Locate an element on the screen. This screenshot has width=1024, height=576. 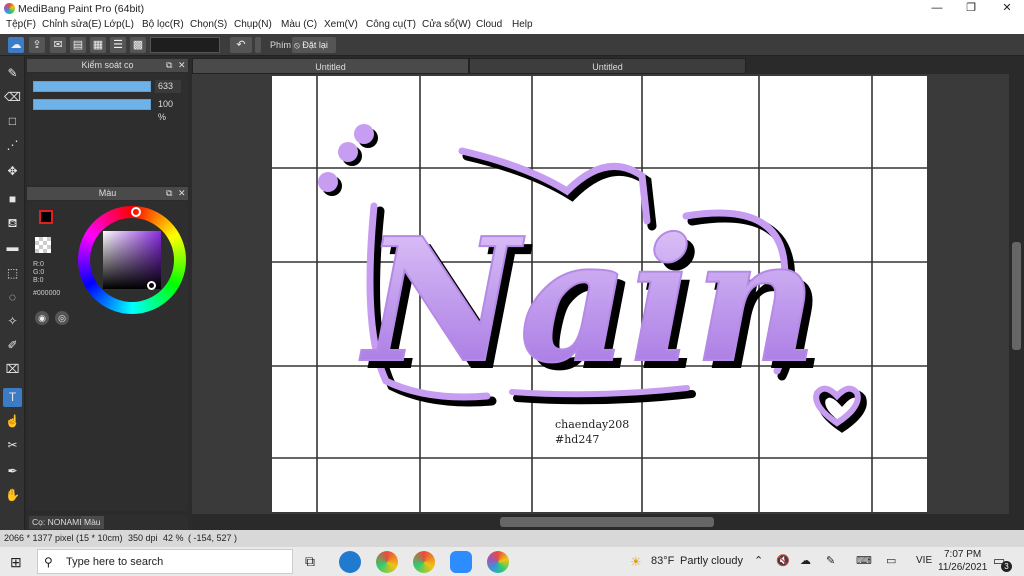
reset-button: ⦸ Đặt lại is located at coordinates (314, 45).